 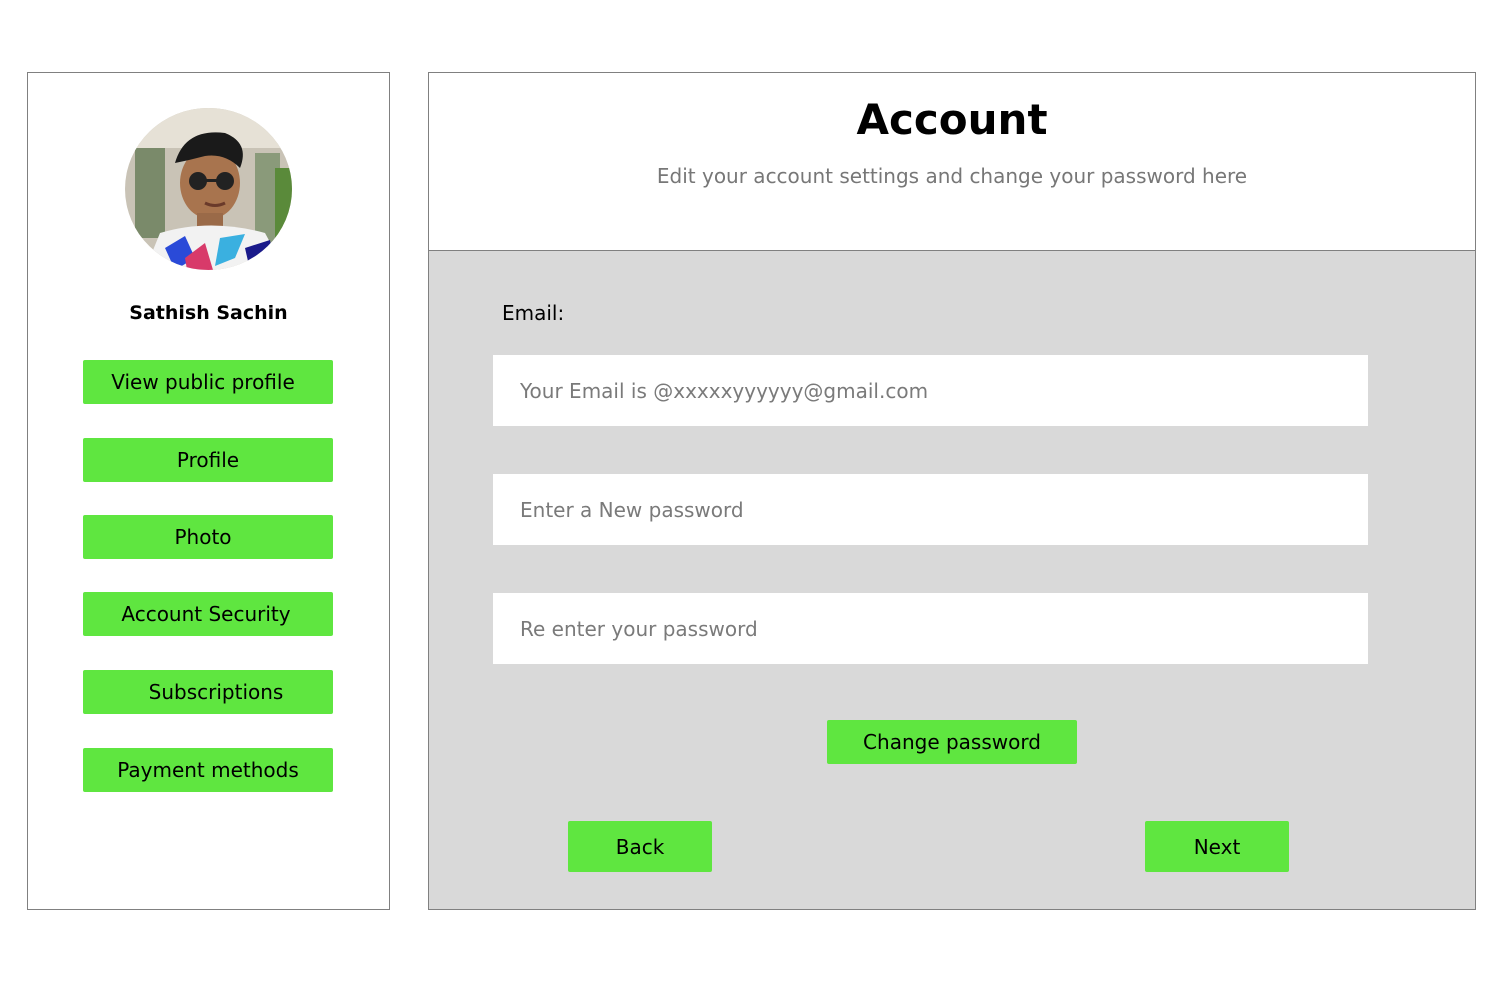 I want to click on avatar, so click(x=208, y=189).